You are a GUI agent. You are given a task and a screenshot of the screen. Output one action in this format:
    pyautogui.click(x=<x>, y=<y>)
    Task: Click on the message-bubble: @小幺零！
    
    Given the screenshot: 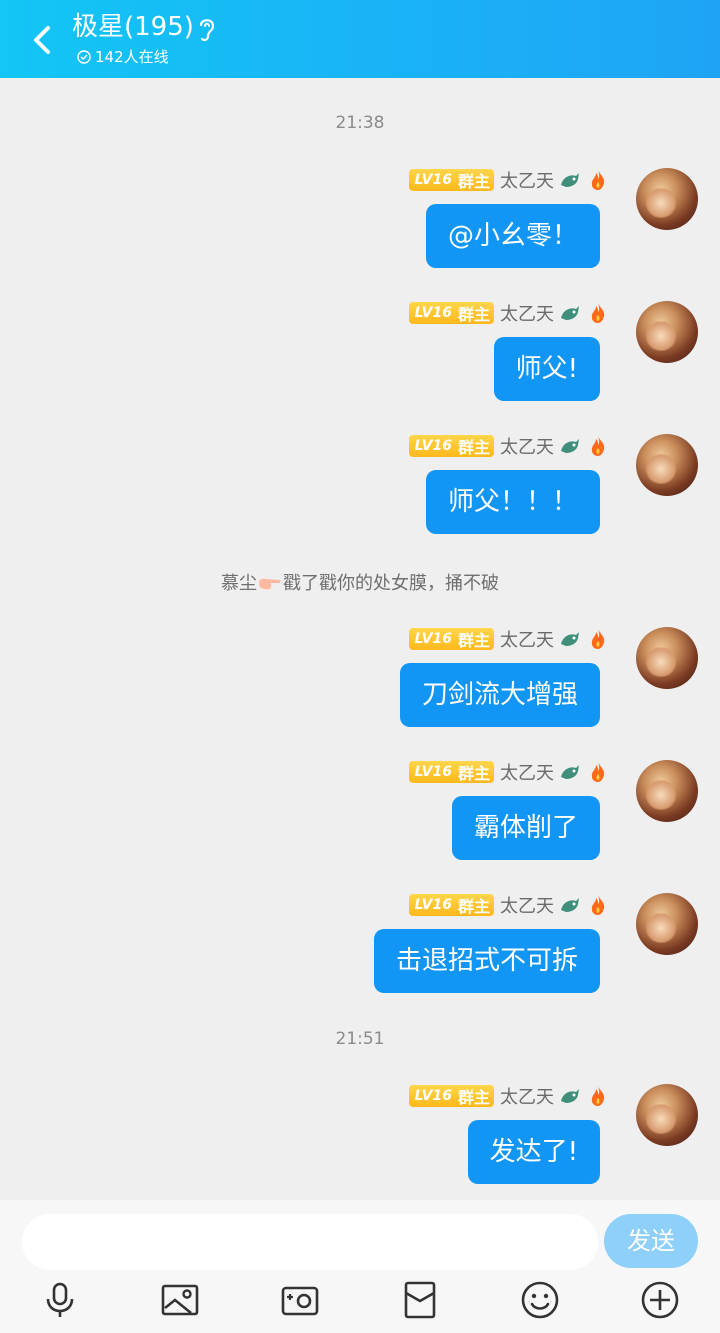 What is the action you would take?
    pyautogui.click(x=512, y=236)
    